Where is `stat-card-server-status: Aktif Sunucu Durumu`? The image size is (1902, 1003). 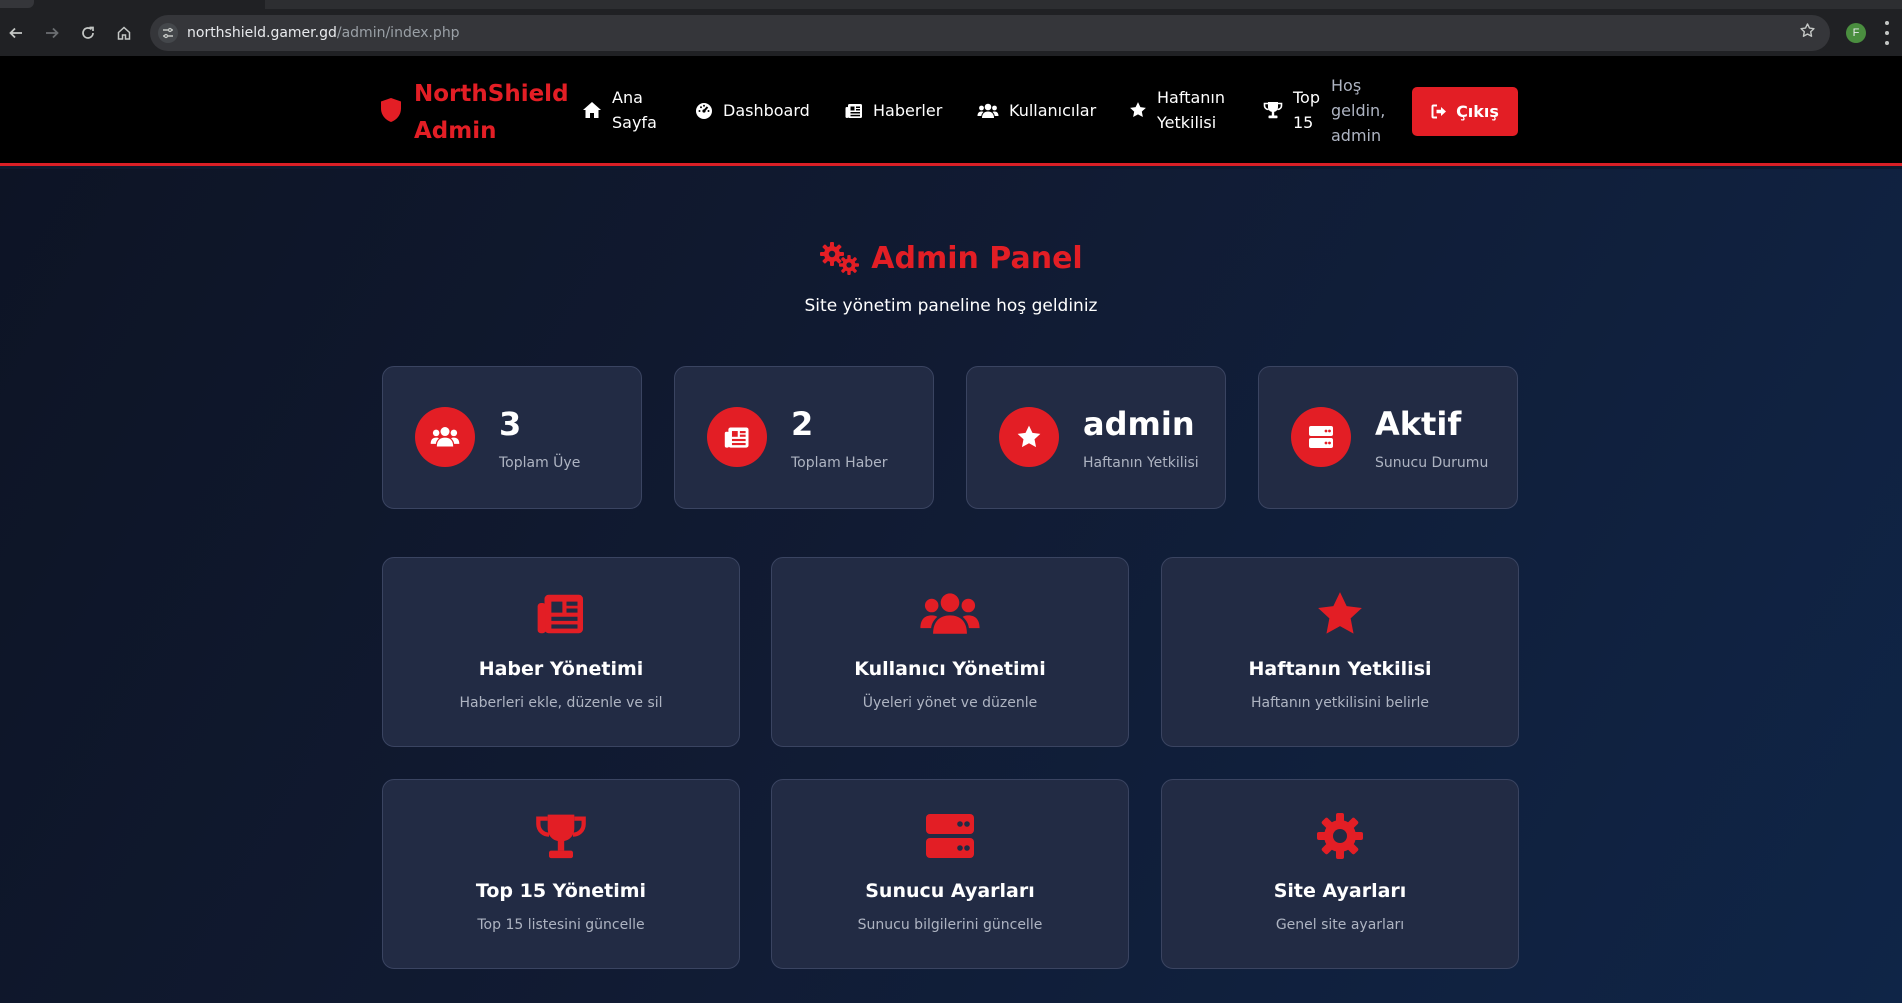 stat-card-server-status: Aktif Sunucu Durumu is located at coordinates (1388, 437).